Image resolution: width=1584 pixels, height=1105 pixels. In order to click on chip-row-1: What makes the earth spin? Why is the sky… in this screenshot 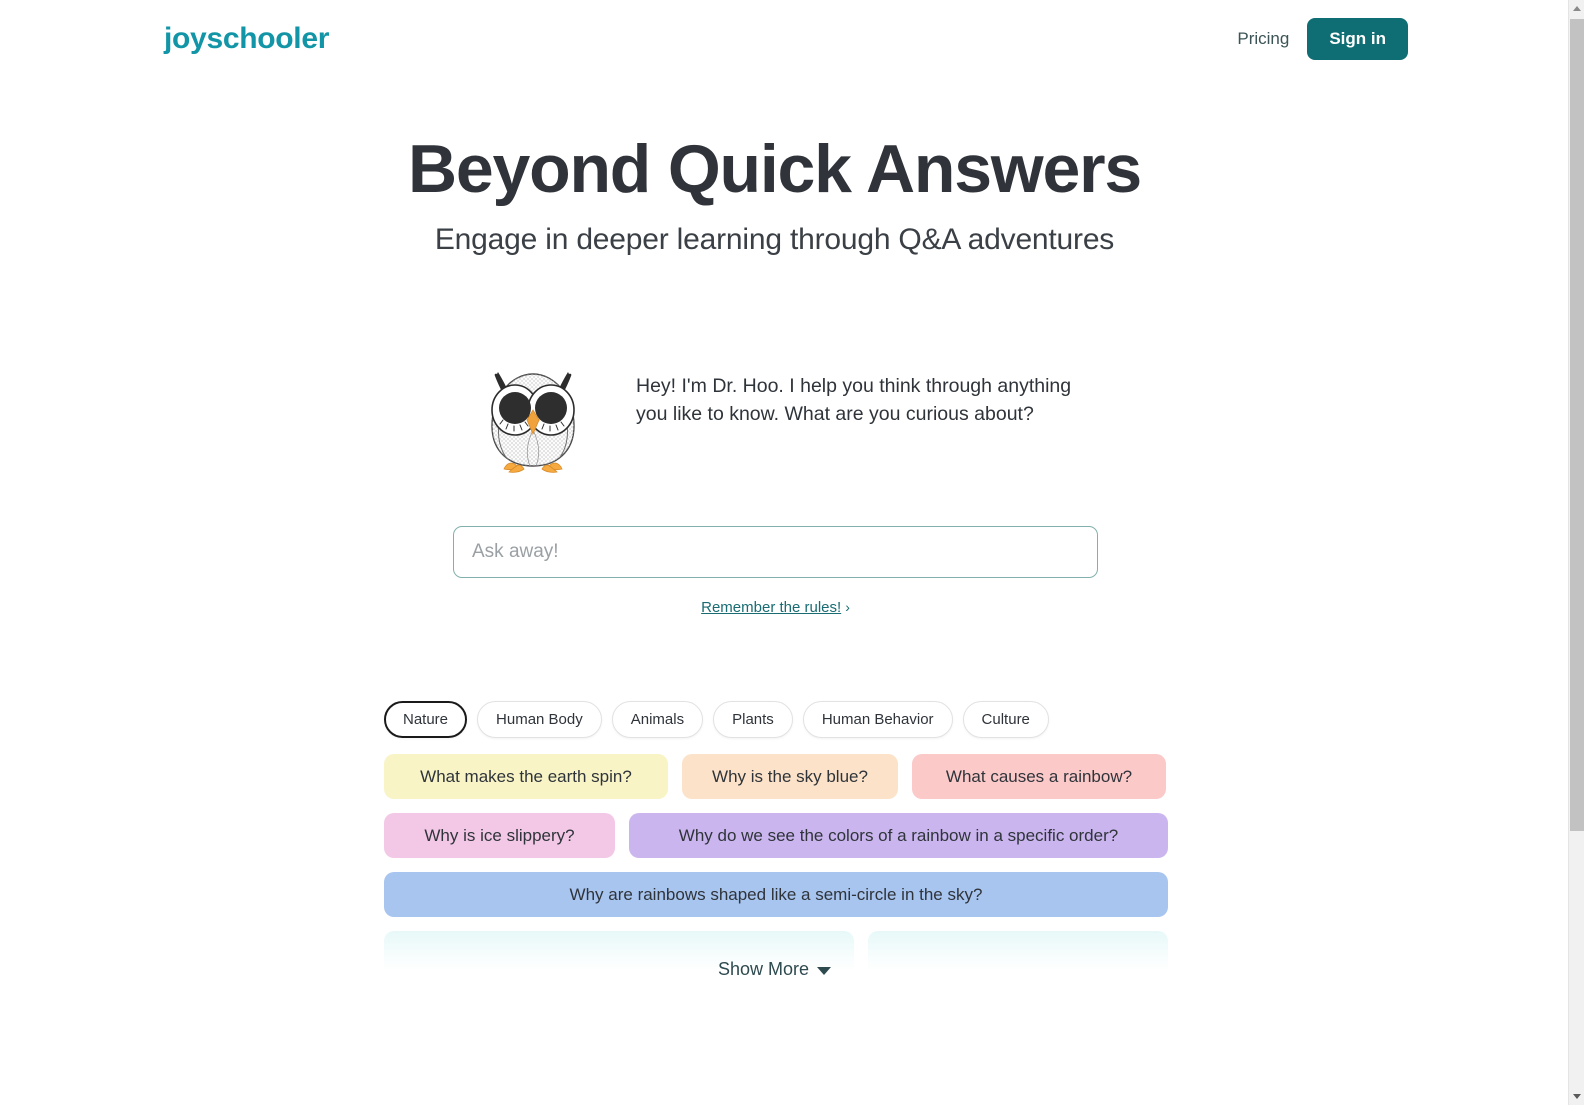, I will do `click(776, 776)`.